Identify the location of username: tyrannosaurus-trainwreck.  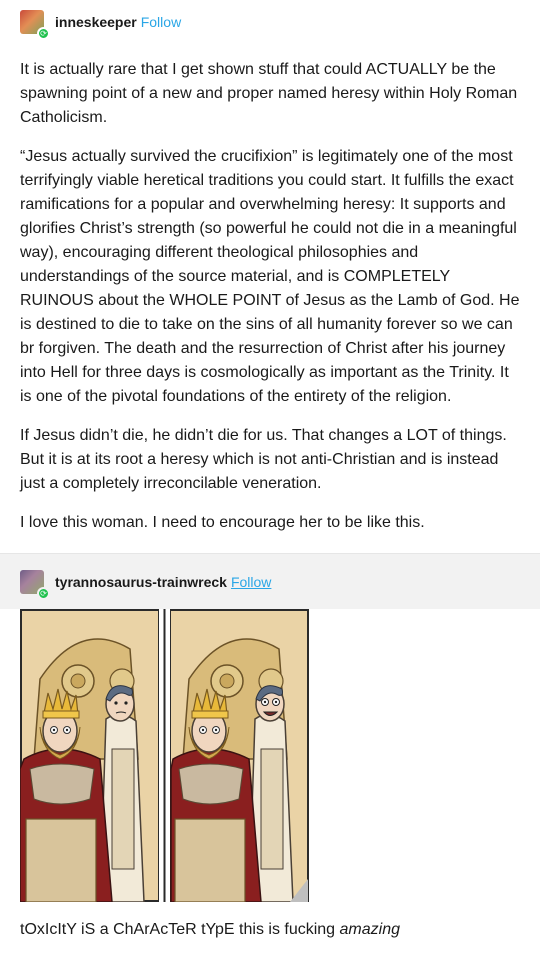
(141, 582).